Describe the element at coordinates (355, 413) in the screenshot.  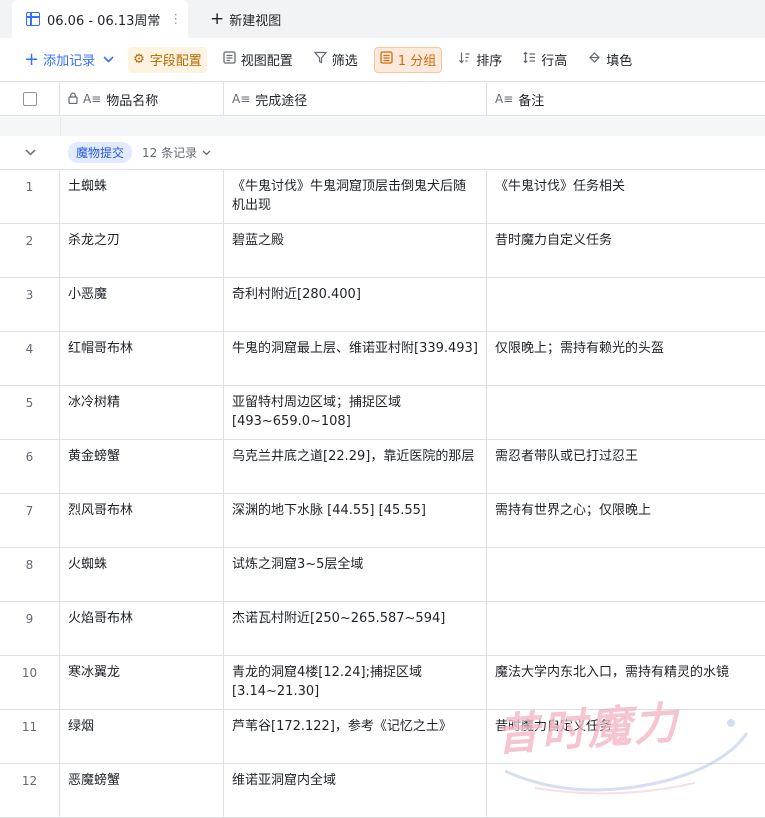
I see `cell-route: 亚留特村周边区域；捕捉区域[493~659.0~108]` at that location.